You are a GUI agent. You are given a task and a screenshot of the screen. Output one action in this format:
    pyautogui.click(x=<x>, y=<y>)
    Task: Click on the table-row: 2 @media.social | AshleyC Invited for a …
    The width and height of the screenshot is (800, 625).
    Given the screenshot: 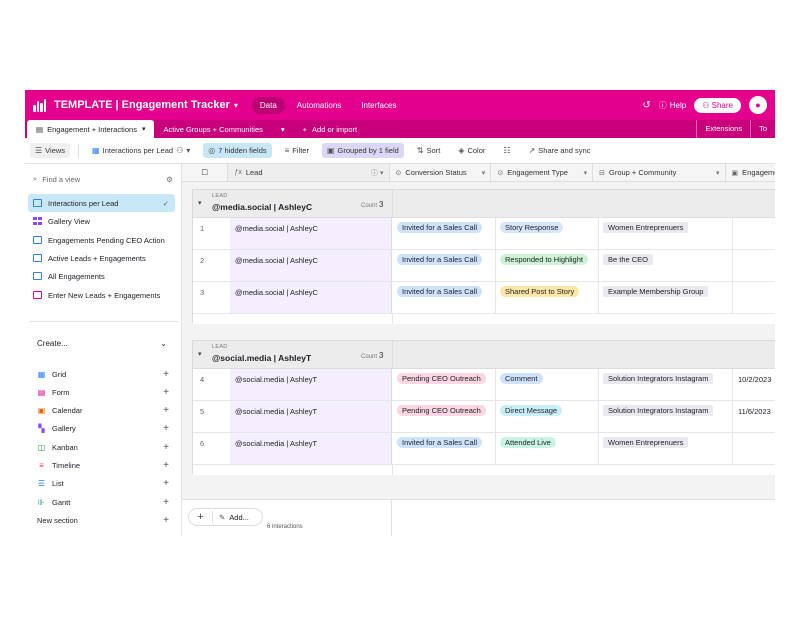 What is the action you would take?
    pyautogui.click(x=484, y=266)
    